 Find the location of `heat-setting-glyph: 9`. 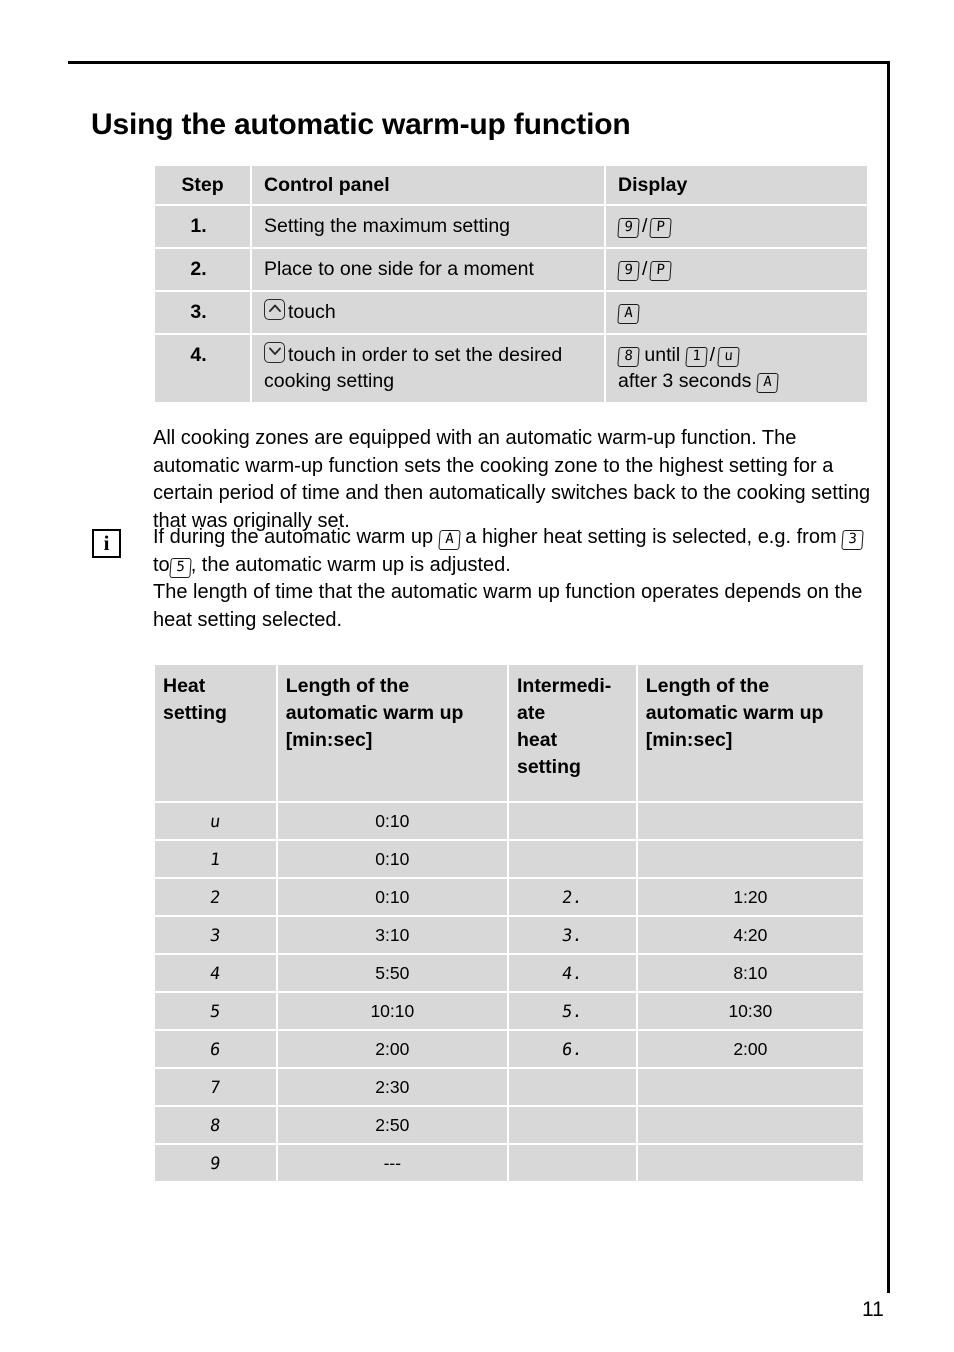

heat-setting-glyph: 9 is located at coordinates (215, 1164).